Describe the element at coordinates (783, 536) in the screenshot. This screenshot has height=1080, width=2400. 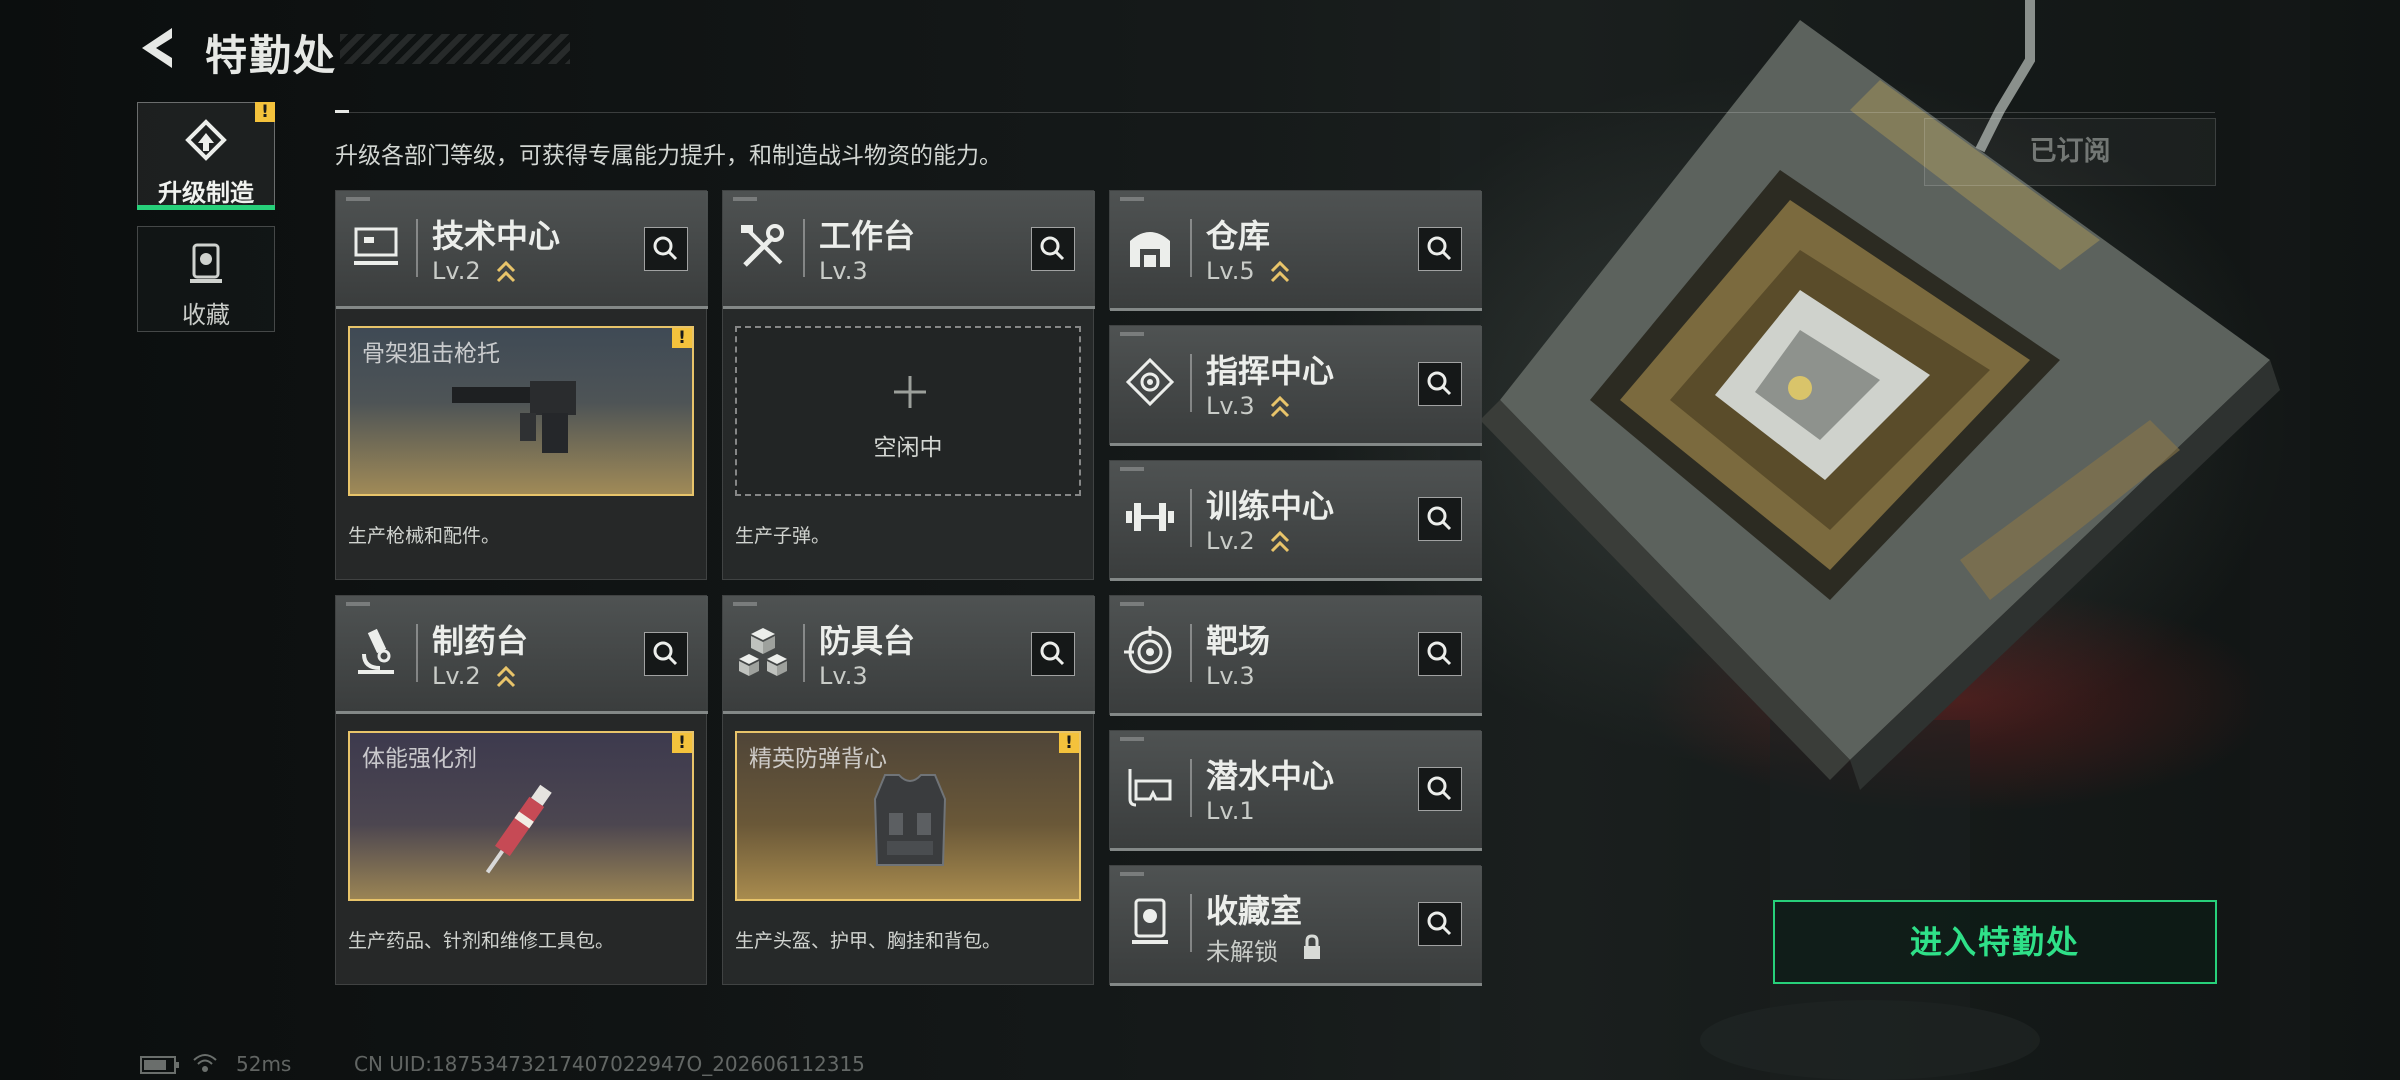
I see `facility-note: 生产子弹。` at that location.